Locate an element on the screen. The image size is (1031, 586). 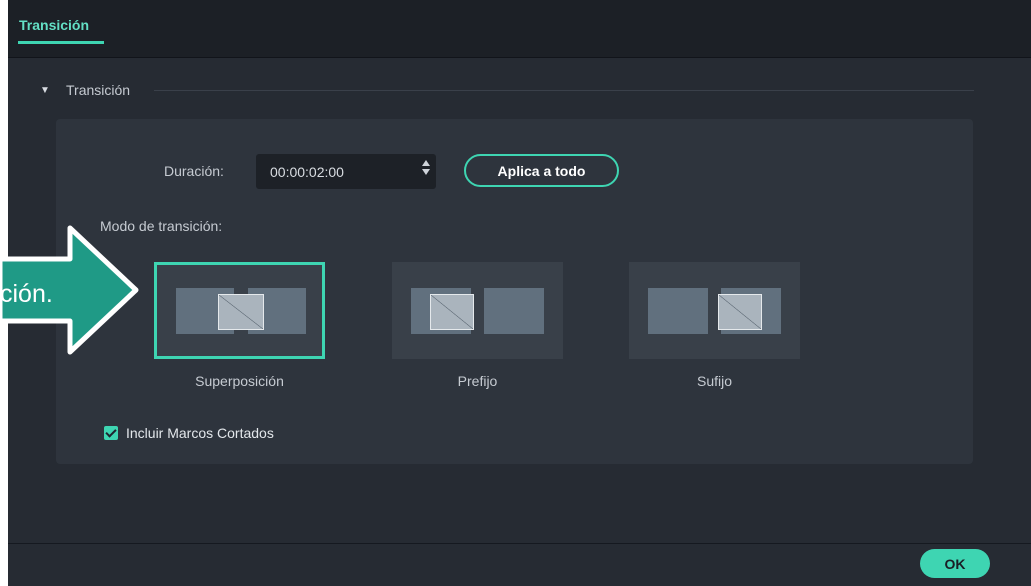
duration-value: 00:00:02:00 is located at coordinates (307, 172).